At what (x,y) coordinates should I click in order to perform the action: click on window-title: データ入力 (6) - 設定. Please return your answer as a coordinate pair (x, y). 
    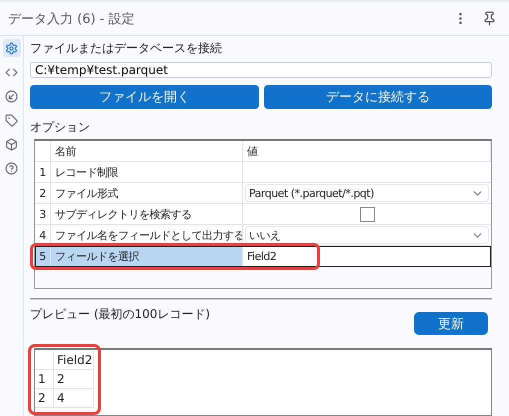
    Looking at the image, I should click on (72, 19).